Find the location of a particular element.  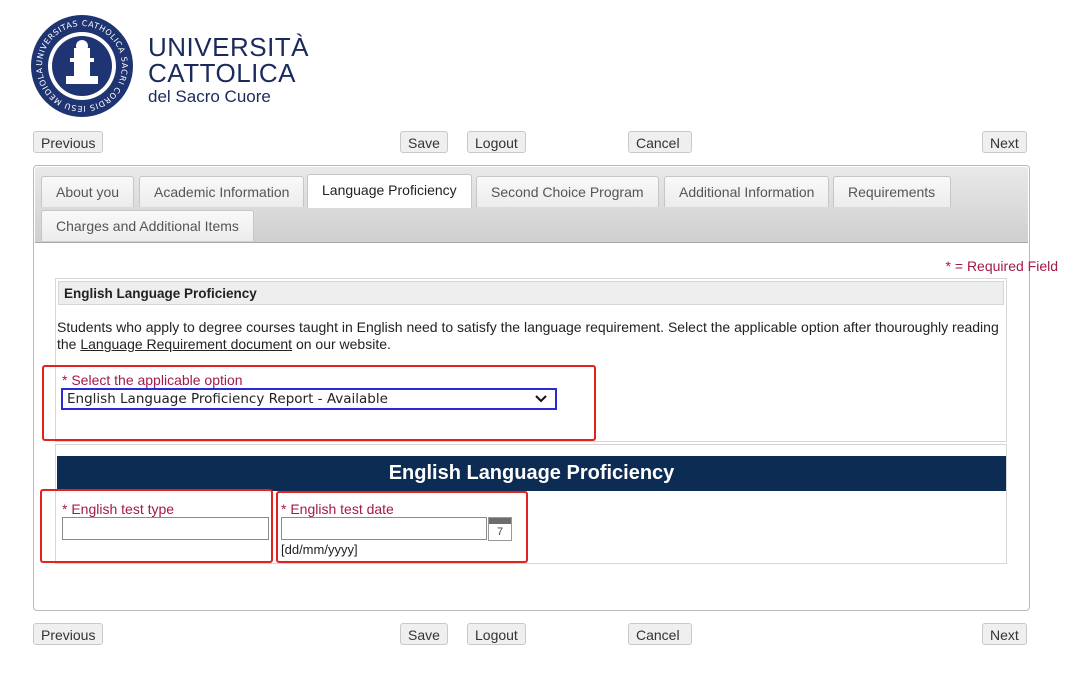

tab-about-you: About you is located at coordinates (88, 191).